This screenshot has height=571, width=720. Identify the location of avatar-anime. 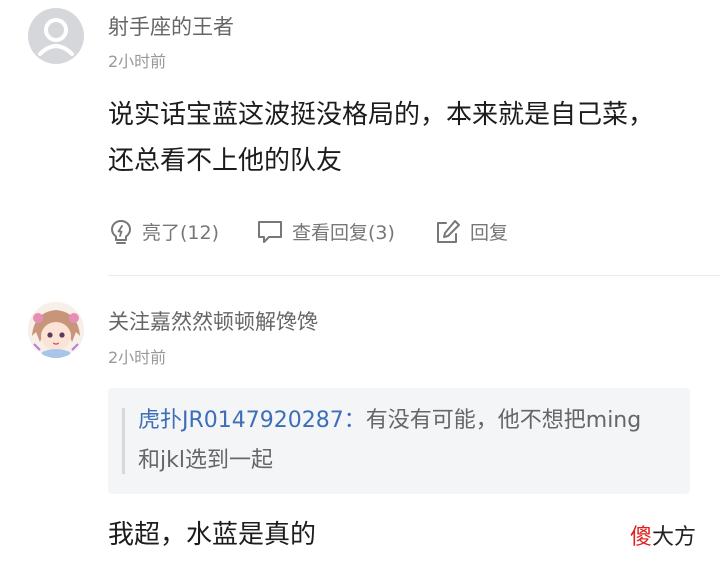
(56, 330).